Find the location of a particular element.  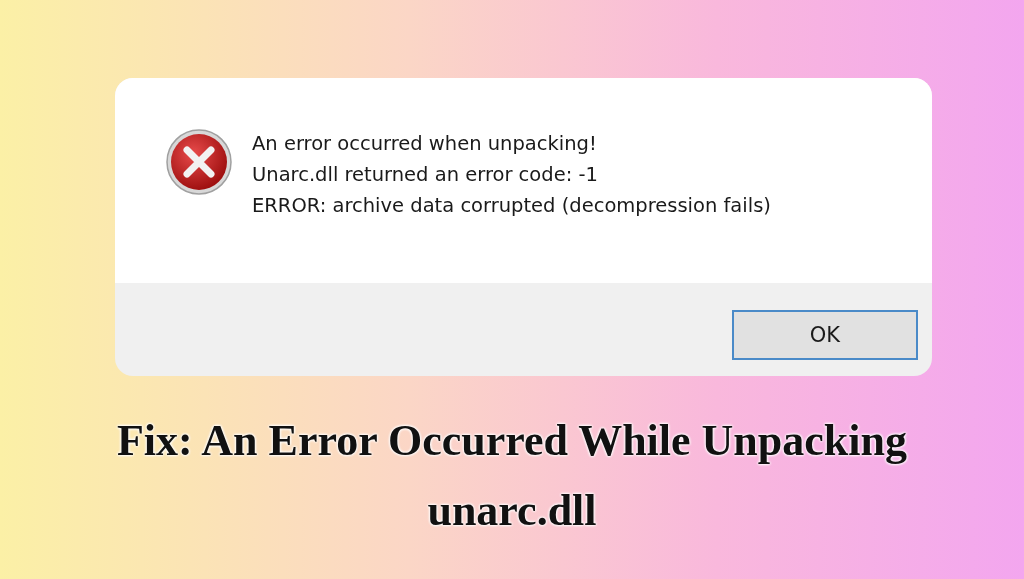

headline-text: unarc.dll is located at coordinates (512, 511).